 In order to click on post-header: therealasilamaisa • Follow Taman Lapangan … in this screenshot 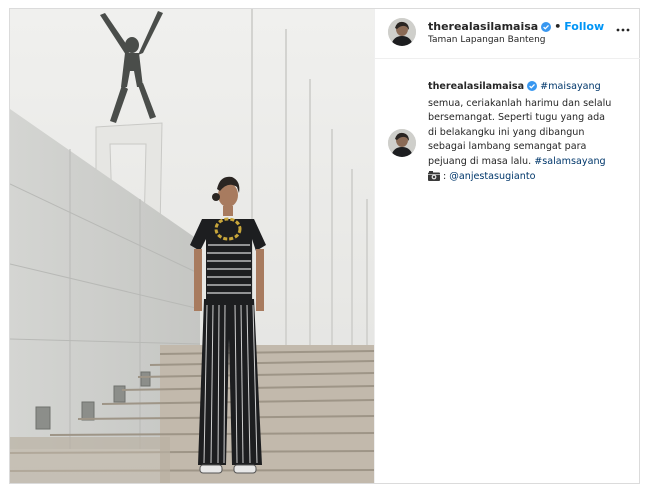, I will do `click(507, 34)`.